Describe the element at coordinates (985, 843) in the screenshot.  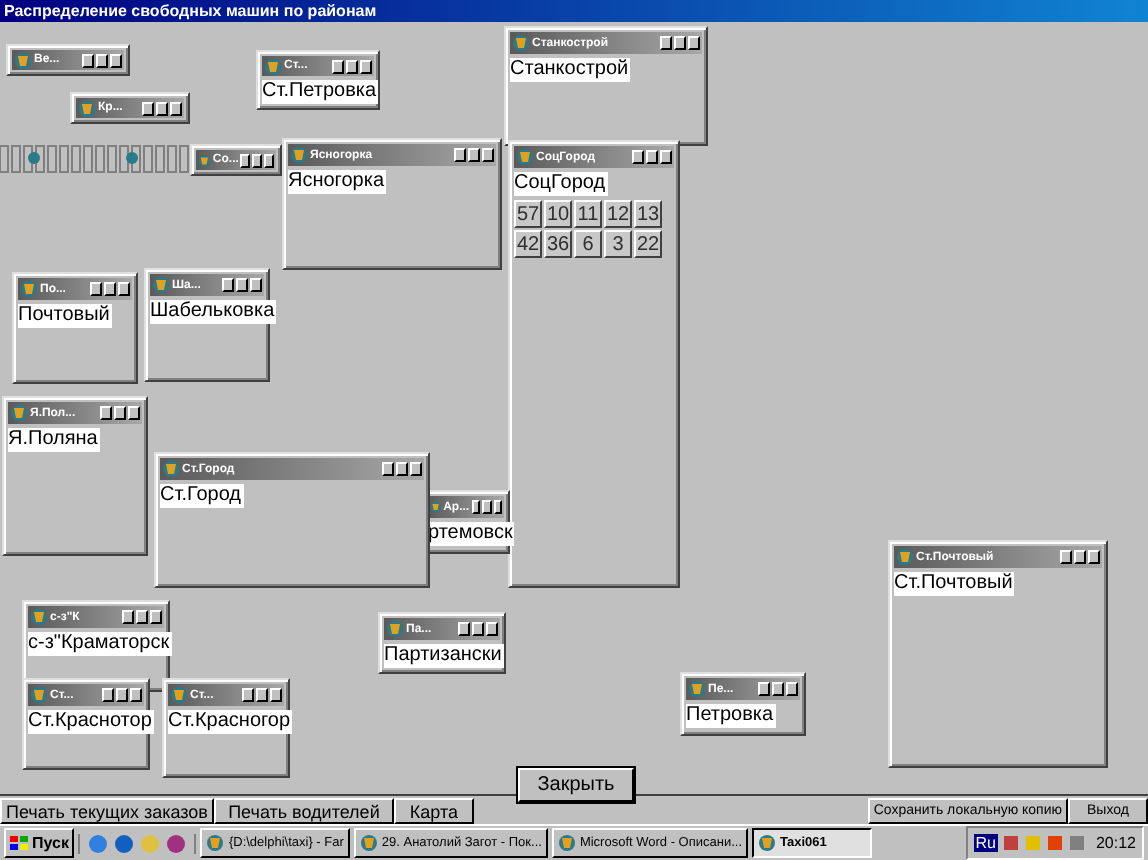
I see `language-indicator: Ru` at that location.